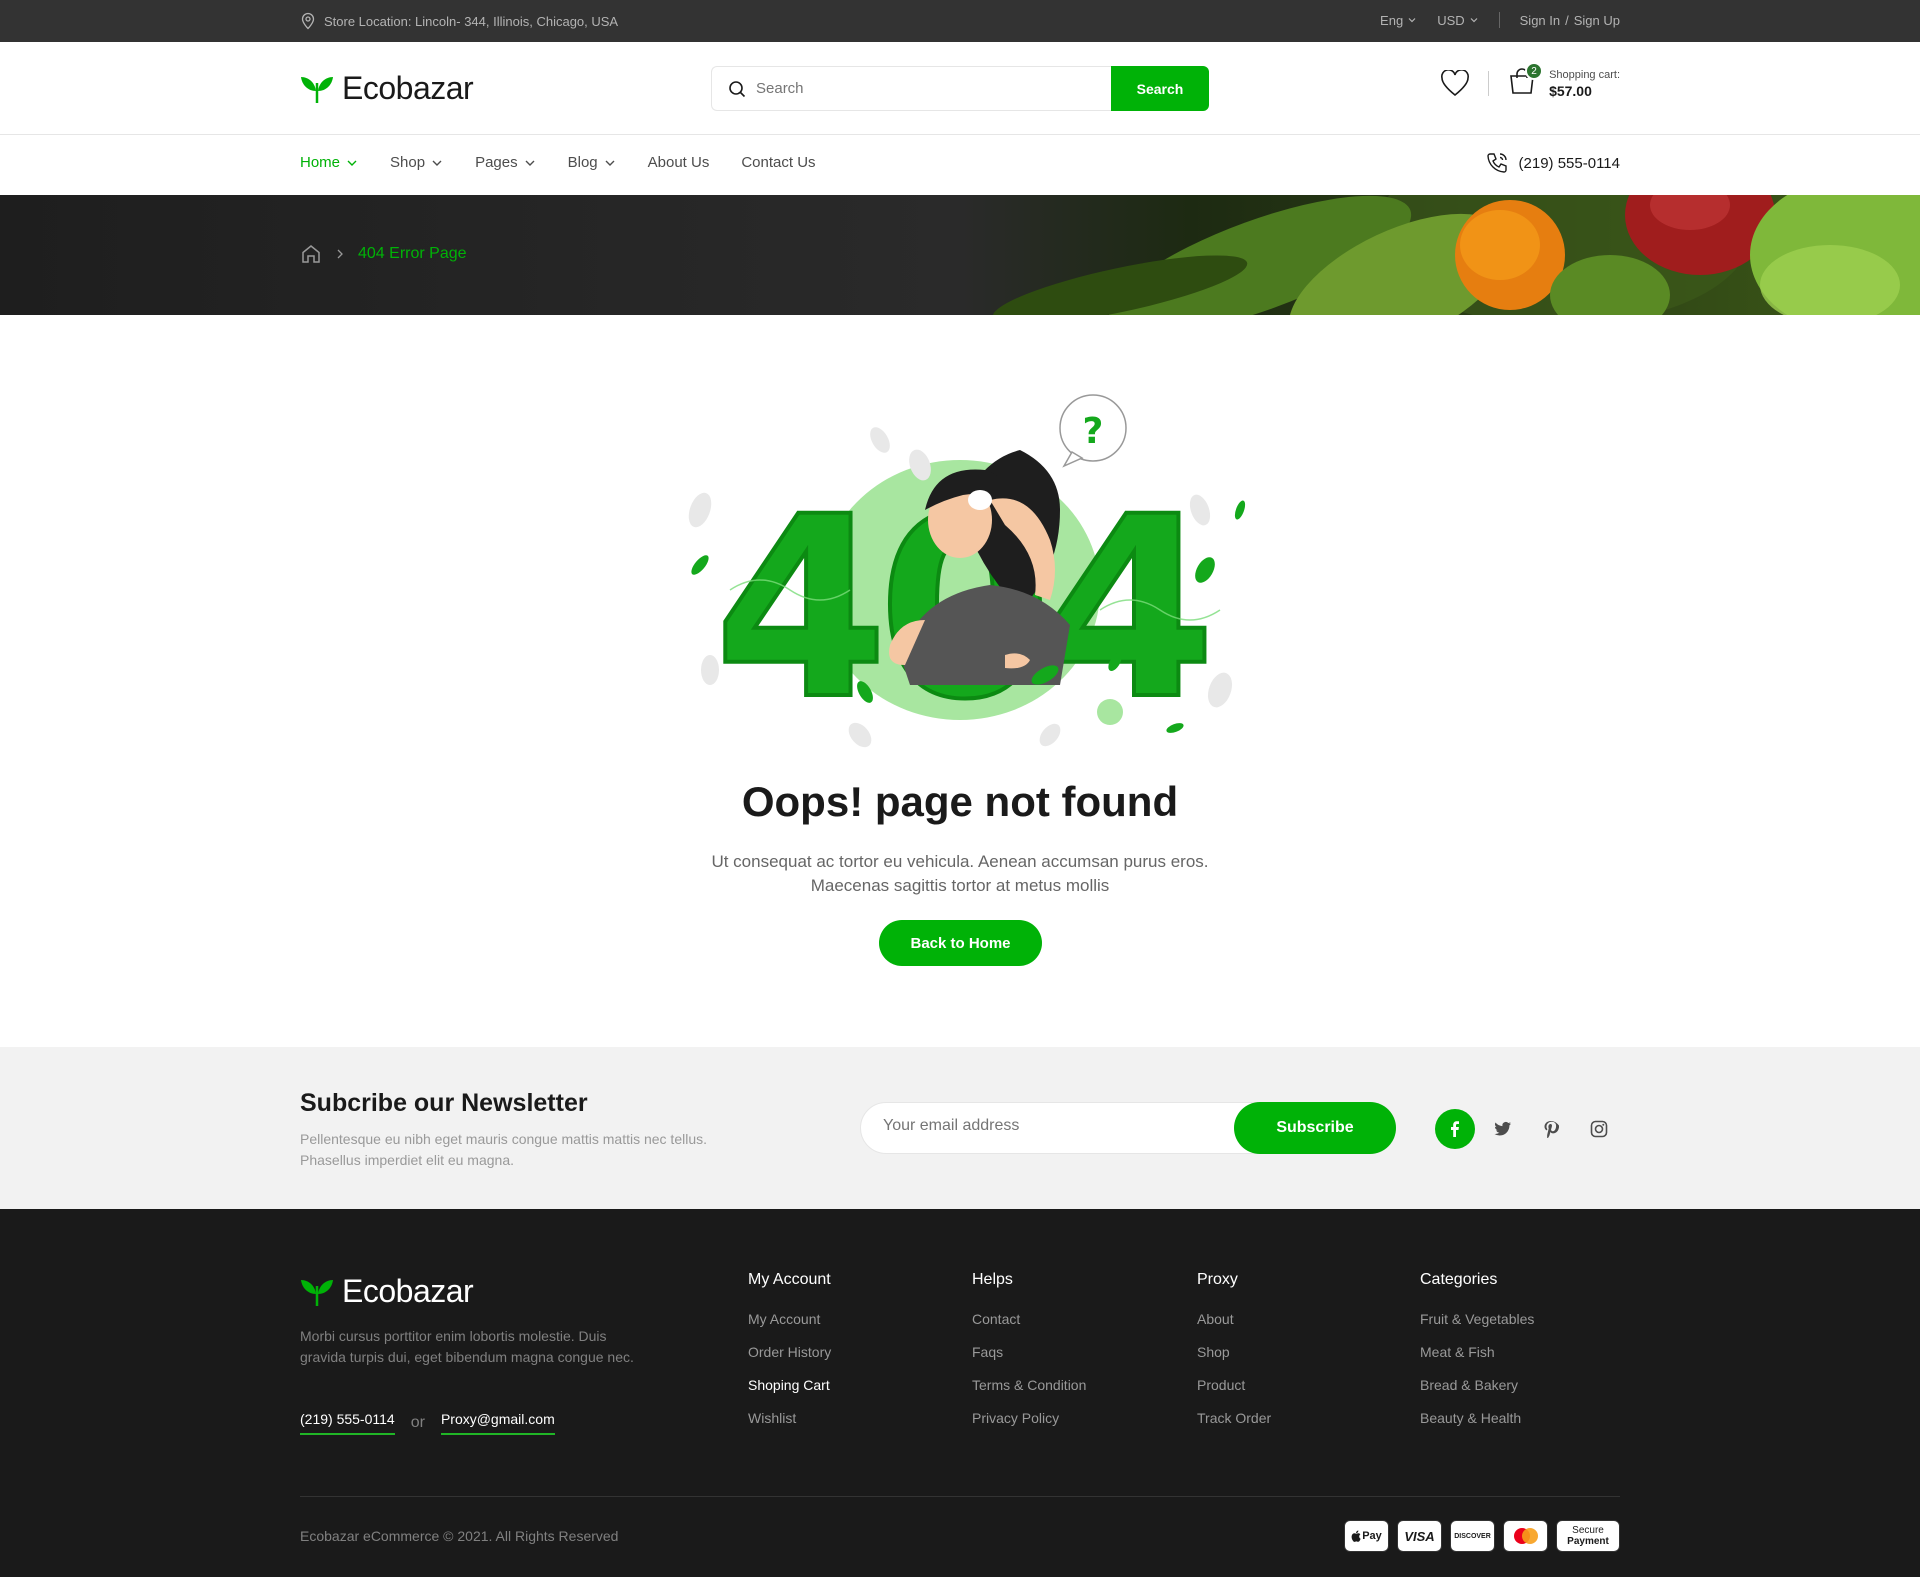  What do you see at coordinates (416, 162) in the screenshot?
I see `nav-item-shop: Shop` at bounding box center [416, 162].